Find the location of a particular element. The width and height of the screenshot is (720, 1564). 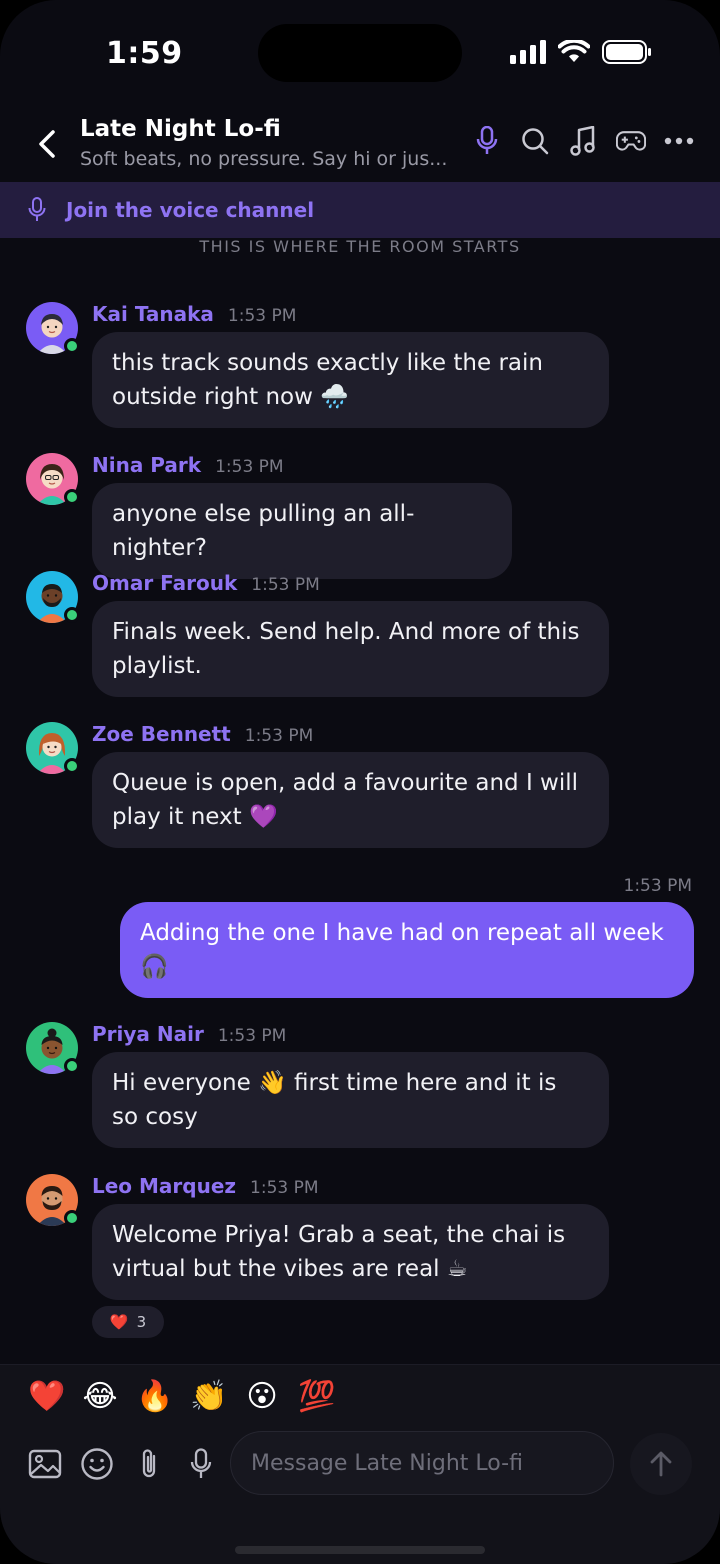

back-button is located at coordinates (47, 144).